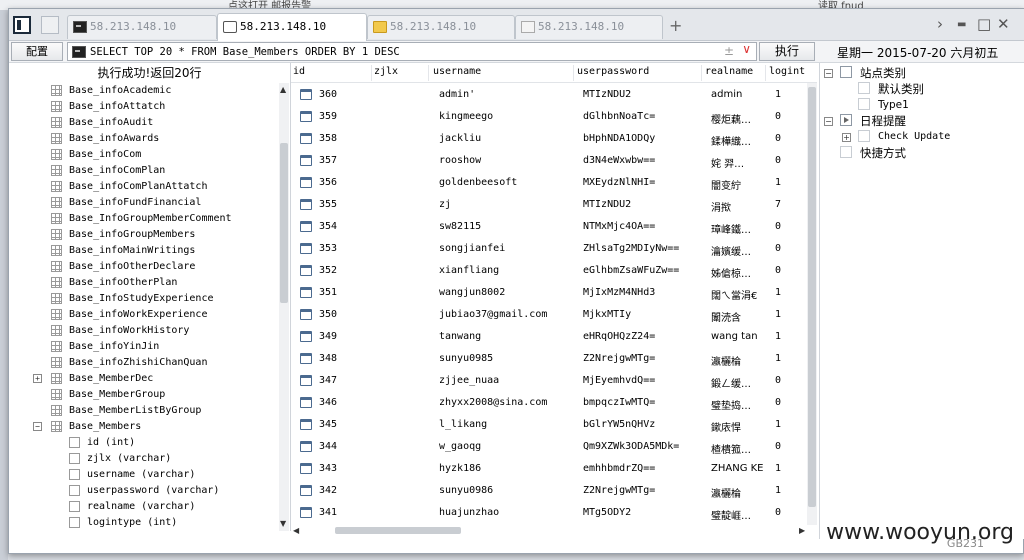  I want to click on tree-item-table: Base_infoGroupMembers, so click(144, 235).